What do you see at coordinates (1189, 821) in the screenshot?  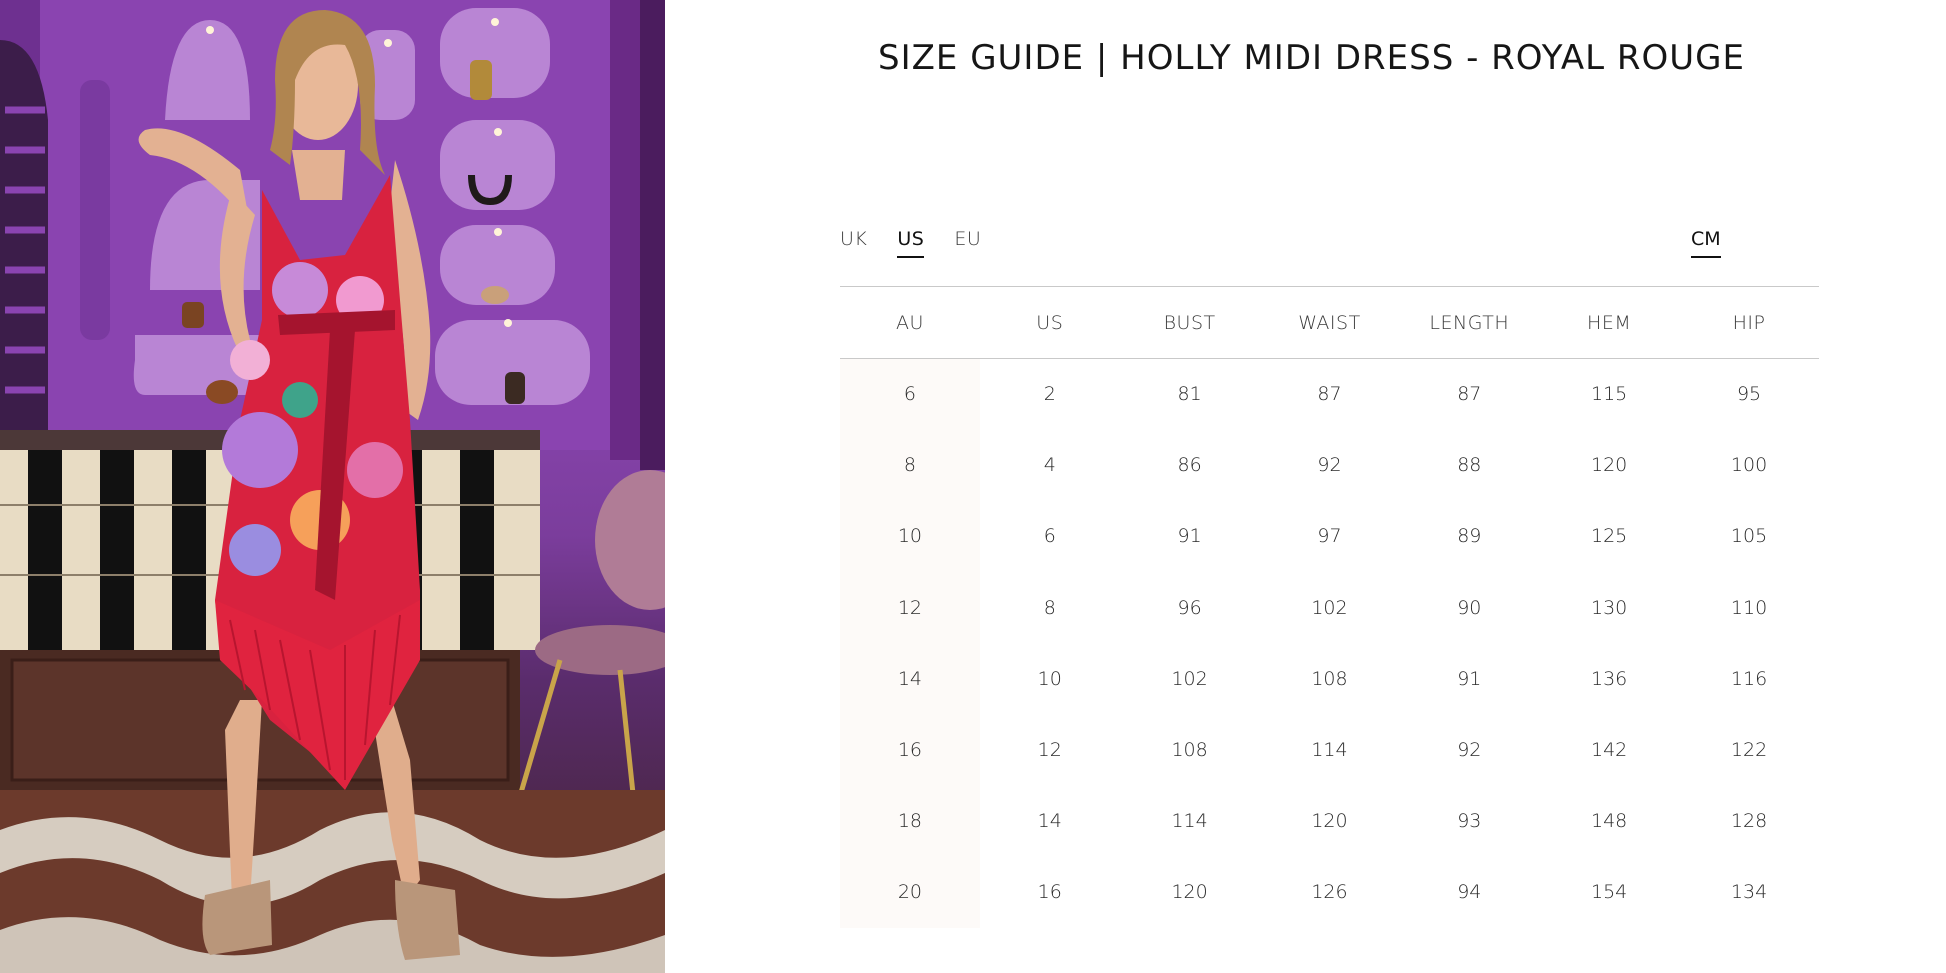 I see `cell-bust: 114` at bounding box center [1189, 821].